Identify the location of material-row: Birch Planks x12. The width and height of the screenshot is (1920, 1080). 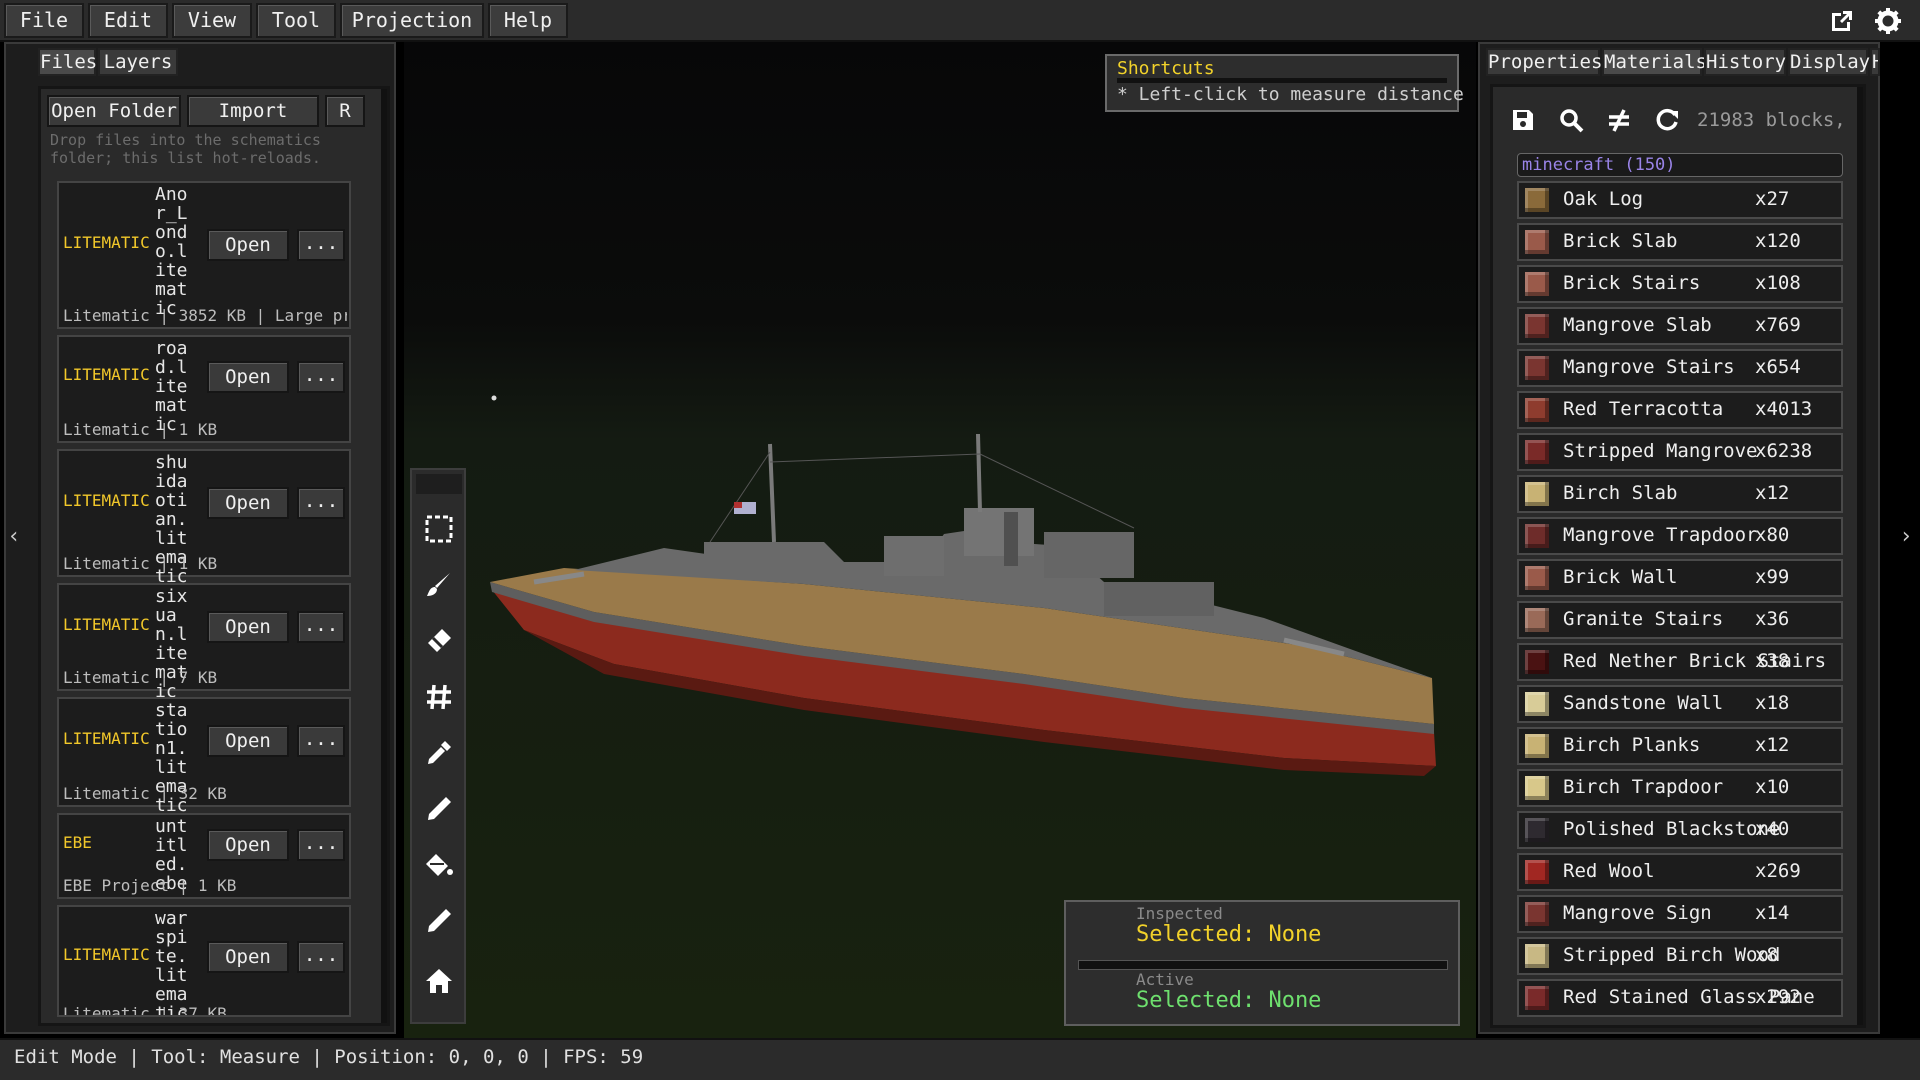
(1680, 746).